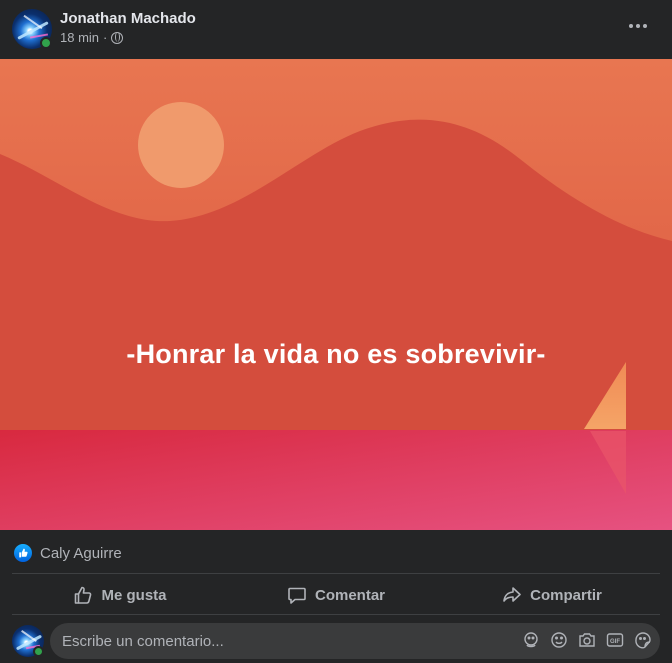  I want to click on more-options-button, so click(638, 26).